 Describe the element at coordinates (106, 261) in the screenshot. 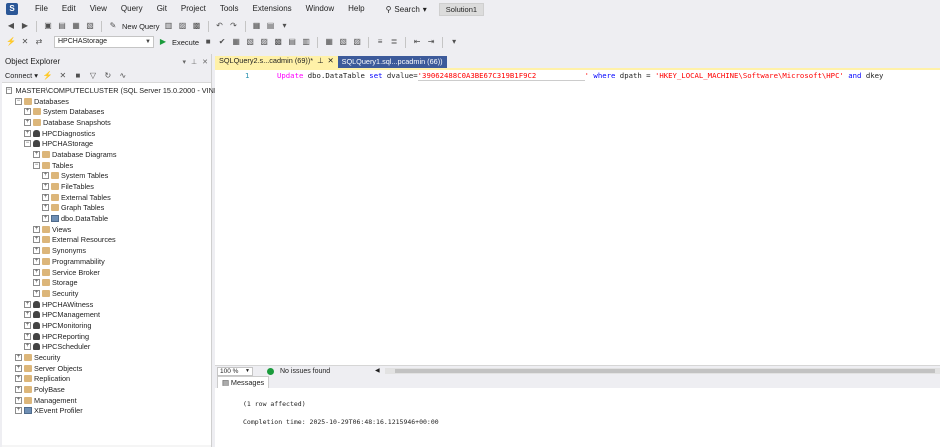

I see `tree-node: + Programmability` at that location.